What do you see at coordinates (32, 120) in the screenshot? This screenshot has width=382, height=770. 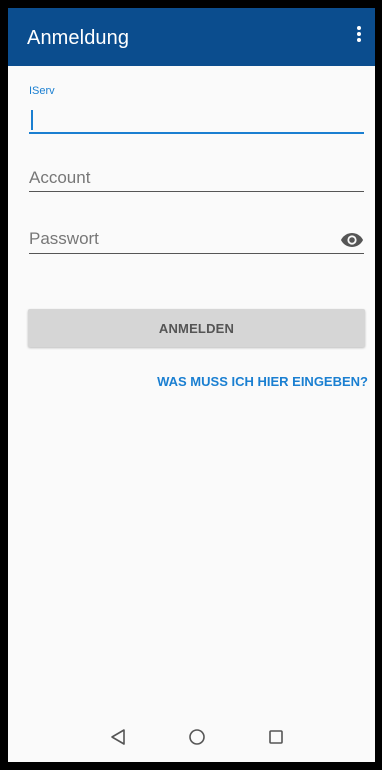 I see `text-cursor` at bounding box center [32, 120].